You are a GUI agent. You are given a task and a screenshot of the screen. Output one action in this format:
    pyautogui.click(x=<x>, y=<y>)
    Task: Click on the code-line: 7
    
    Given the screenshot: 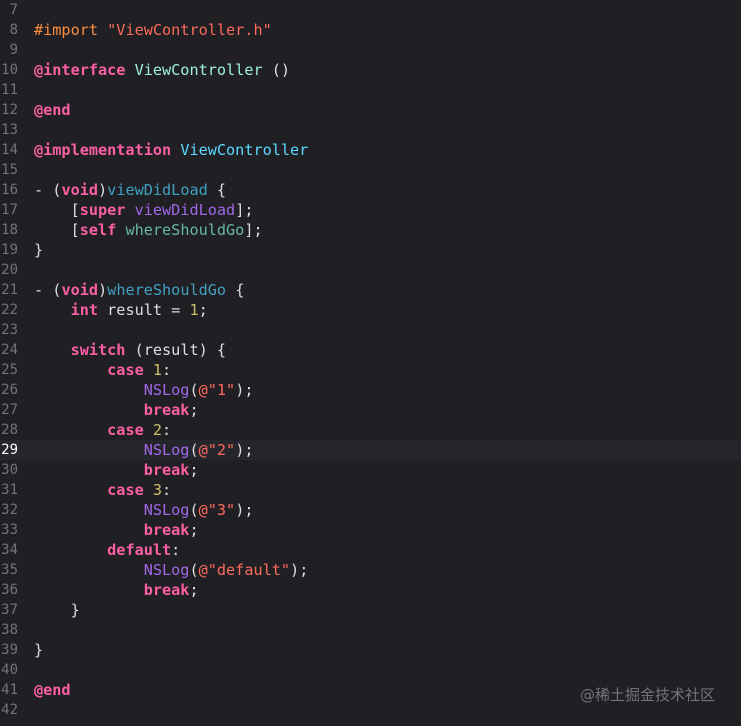 What is the action you would take?
    pyautogui.click(x=370, y=10)
    